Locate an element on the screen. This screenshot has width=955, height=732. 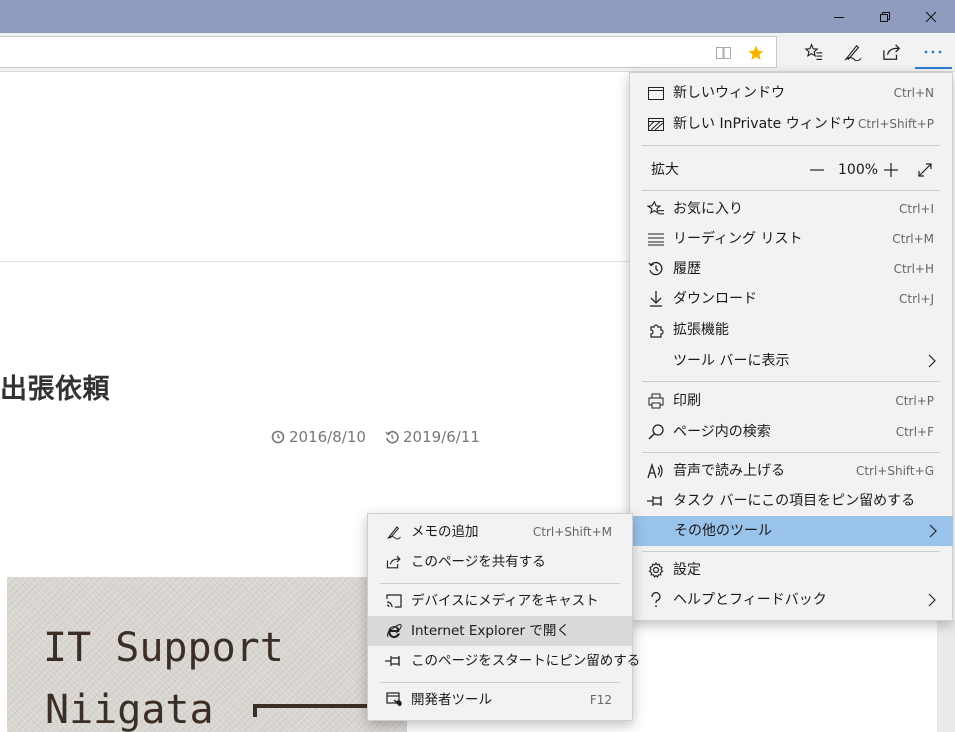
published-date: 2016/8/10 is located at coordinates (318, 437).